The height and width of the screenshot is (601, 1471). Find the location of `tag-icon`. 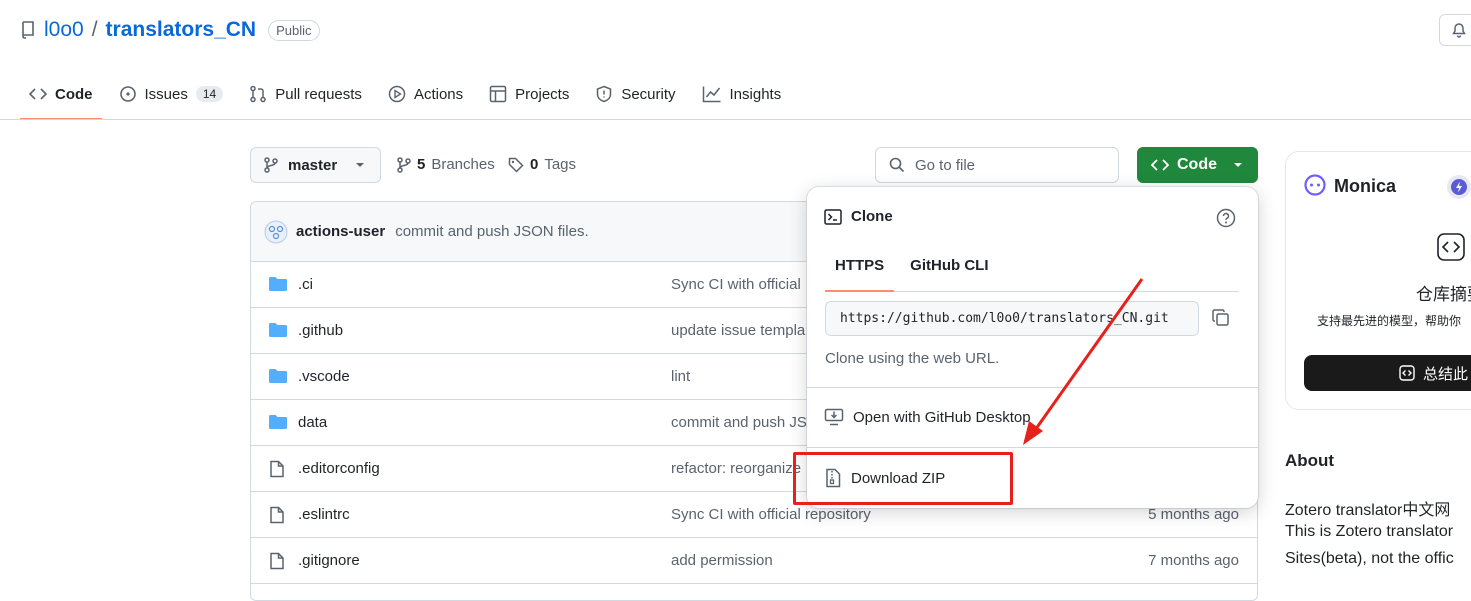

tag-icon is located at coordinates (516, 165).